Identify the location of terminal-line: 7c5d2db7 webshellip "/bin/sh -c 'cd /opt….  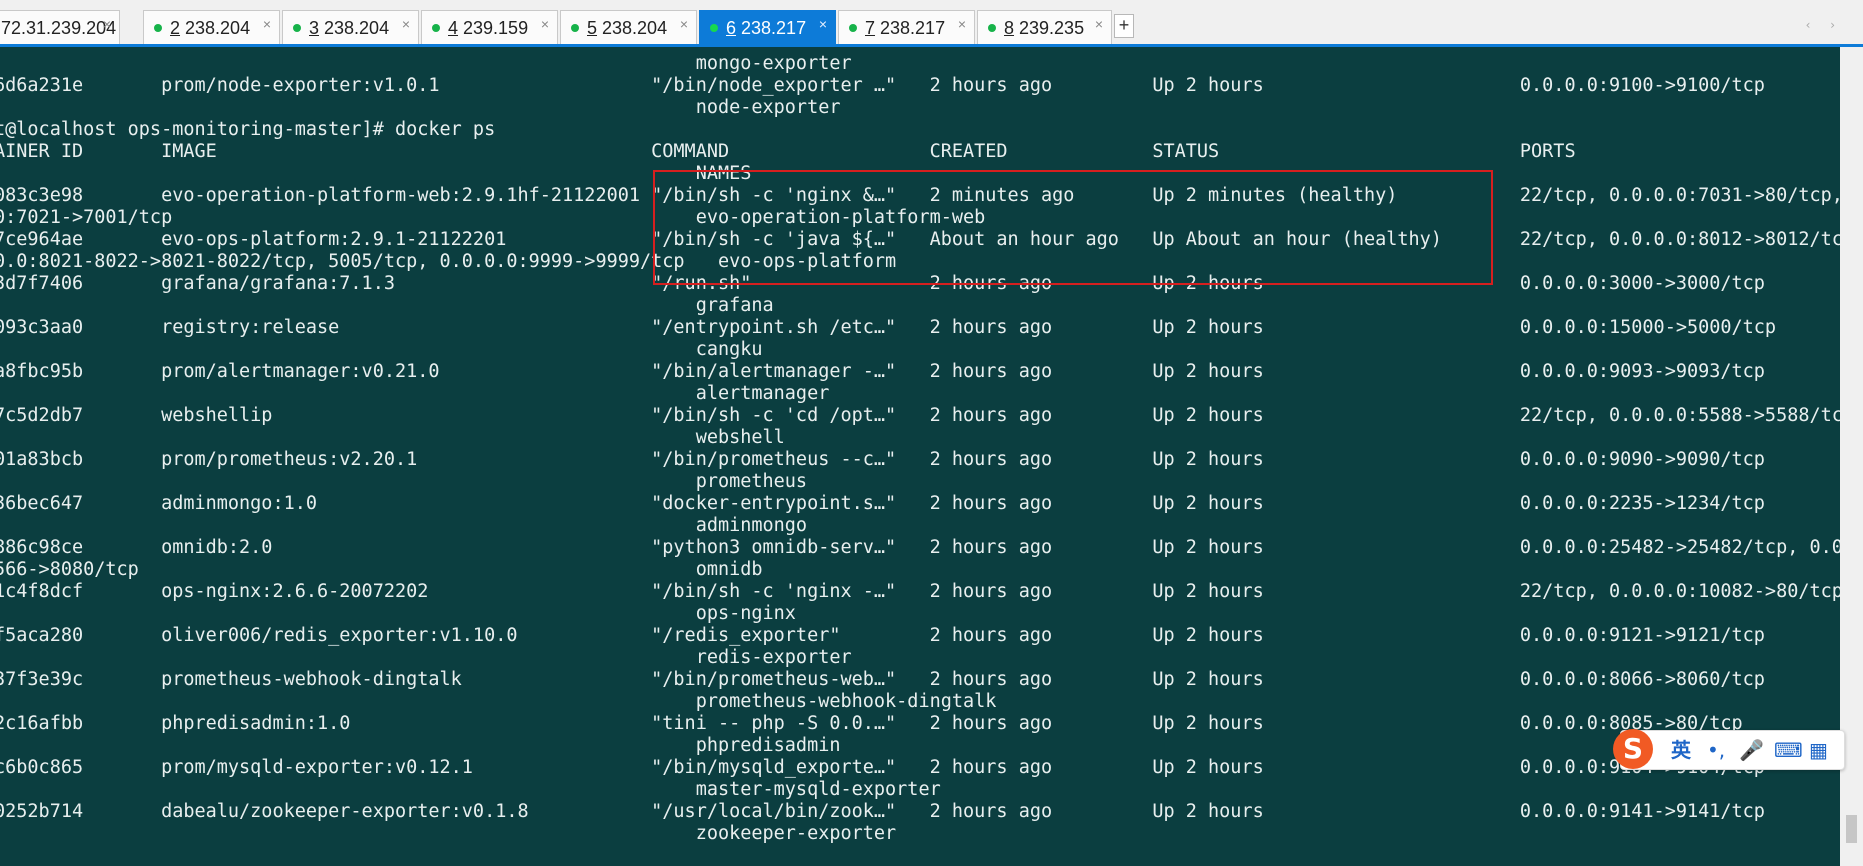
(920, 415).